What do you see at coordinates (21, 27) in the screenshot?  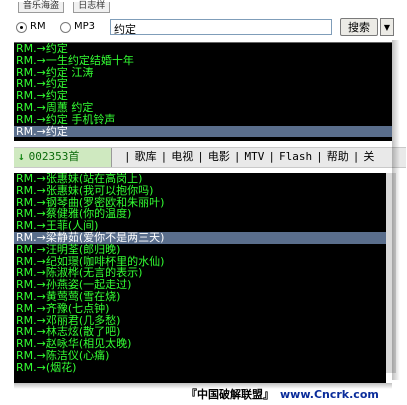 I see `radio-rm` at bounding box center [21, 27].